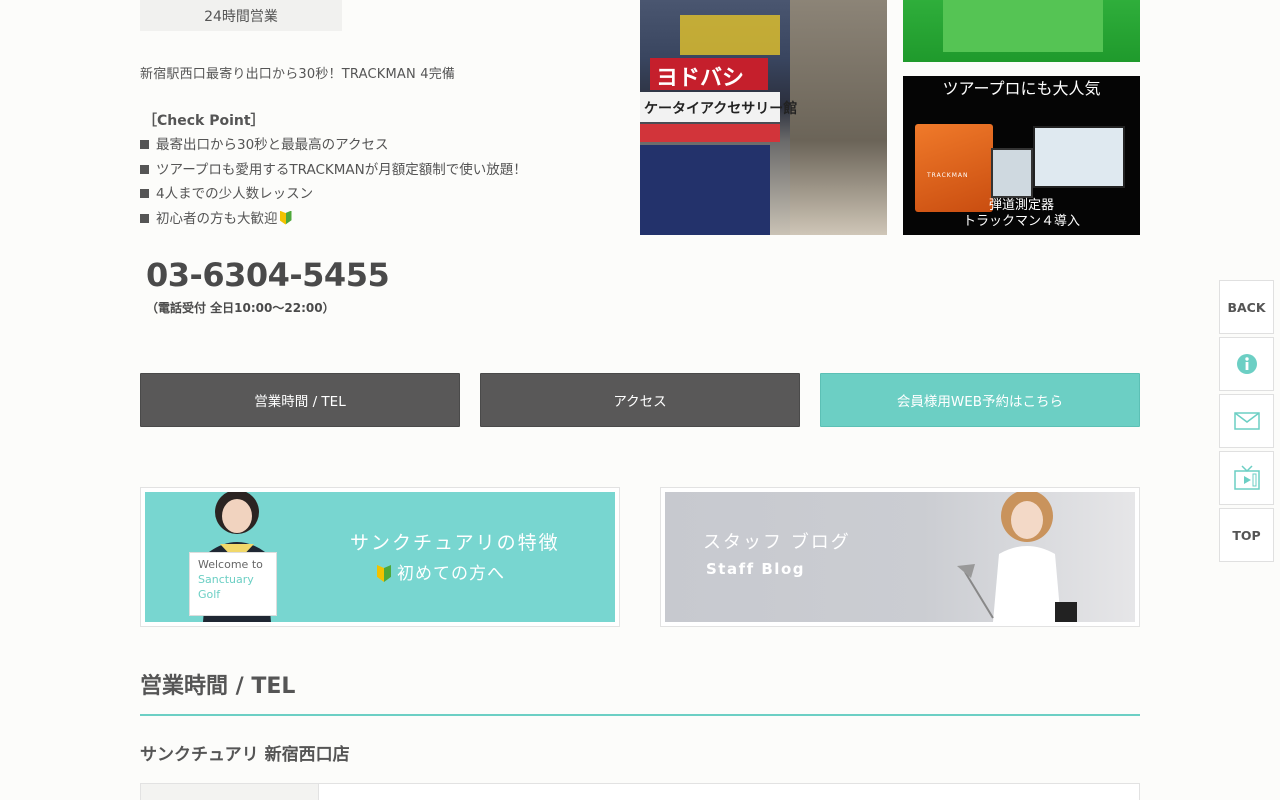 Image resolution: width=1280 pixels, height=800 pixels. What do you see at coordinates (777, 542) in the screenshot?
I see `blog-banner-title: スタッフ ブログ` at bounding box center [777, 542].